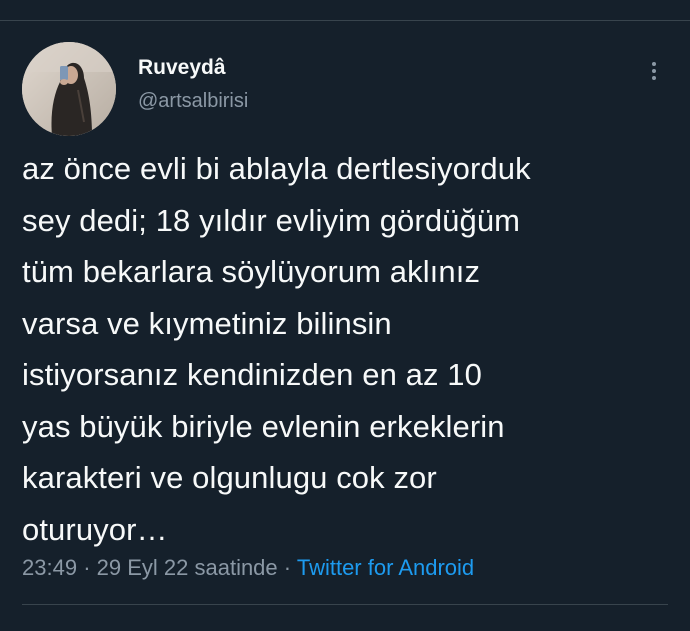 The image size is (690, 631). I want to click on user-meta: Ruveydâ @artsalbirisi, so click(193, 84).